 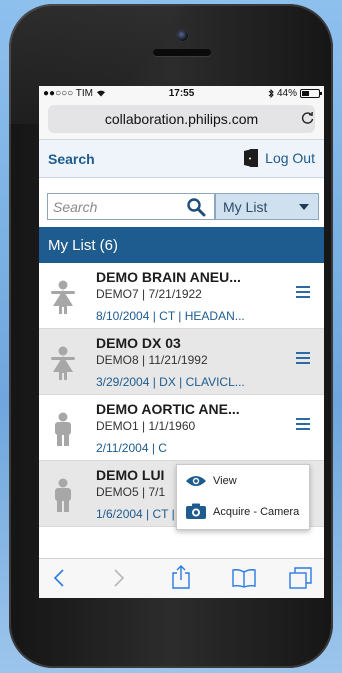 I want to click on url-field: collaboration.philips.com, so click(x=181, y=119).